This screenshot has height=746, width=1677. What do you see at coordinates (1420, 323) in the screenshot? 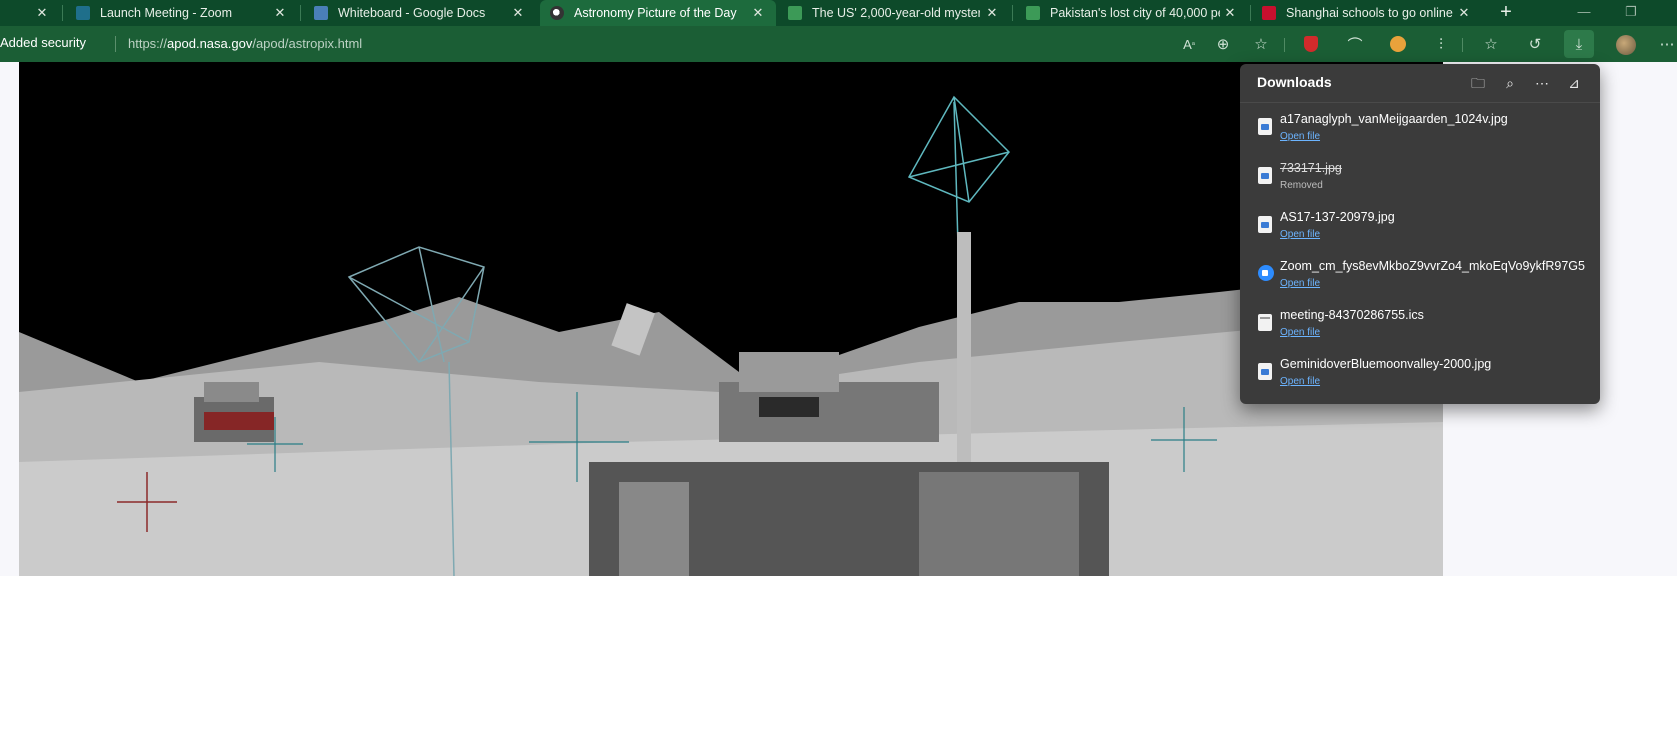
I see `download-item: meeting-84370286755.ics Open file` at bounding box center [1420, 323].